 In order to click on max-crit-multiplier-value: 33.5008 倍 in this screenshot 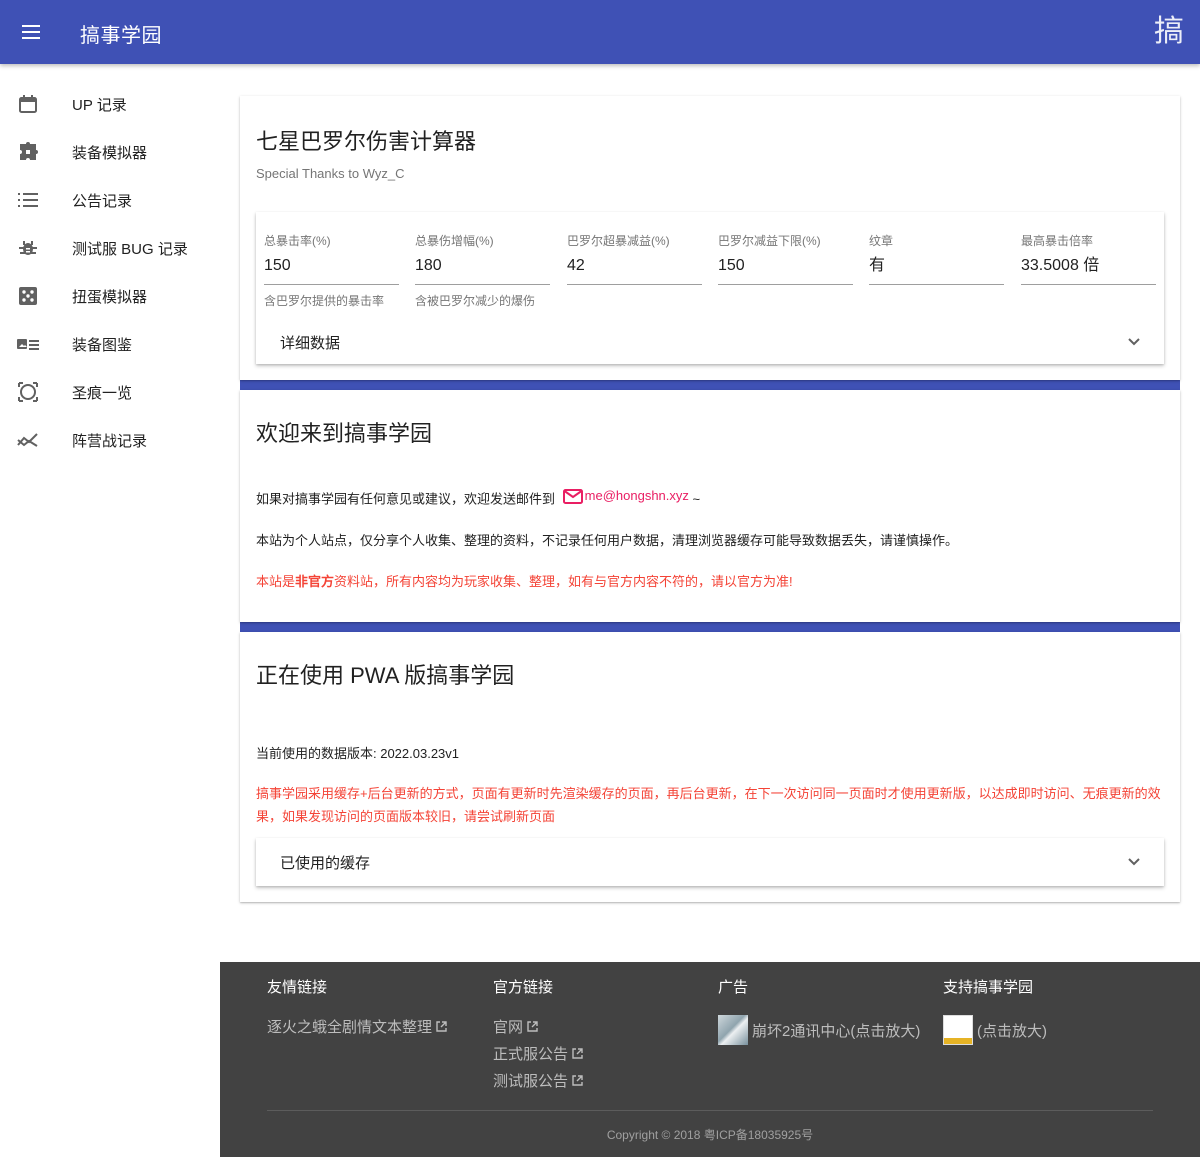, I will do `click(1088, 267)`.